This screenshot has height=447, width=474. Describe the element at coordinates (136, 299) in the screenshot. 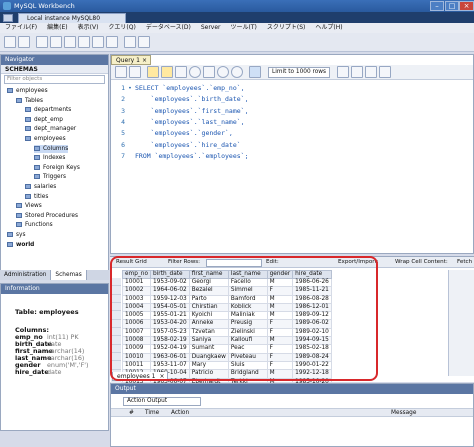

I see `grid-cell: 10003` at that location.